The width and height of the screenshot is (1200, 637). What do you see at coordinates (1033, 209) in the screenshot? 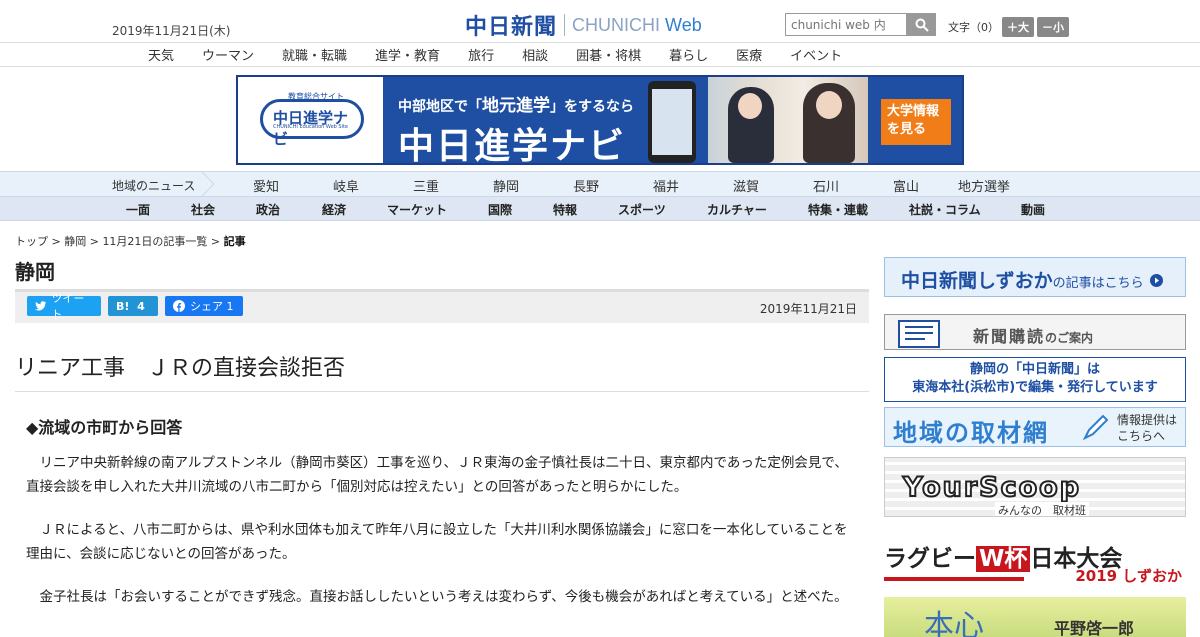
I see `main-nav-item: 動画` at bounding box center [1033, 209].